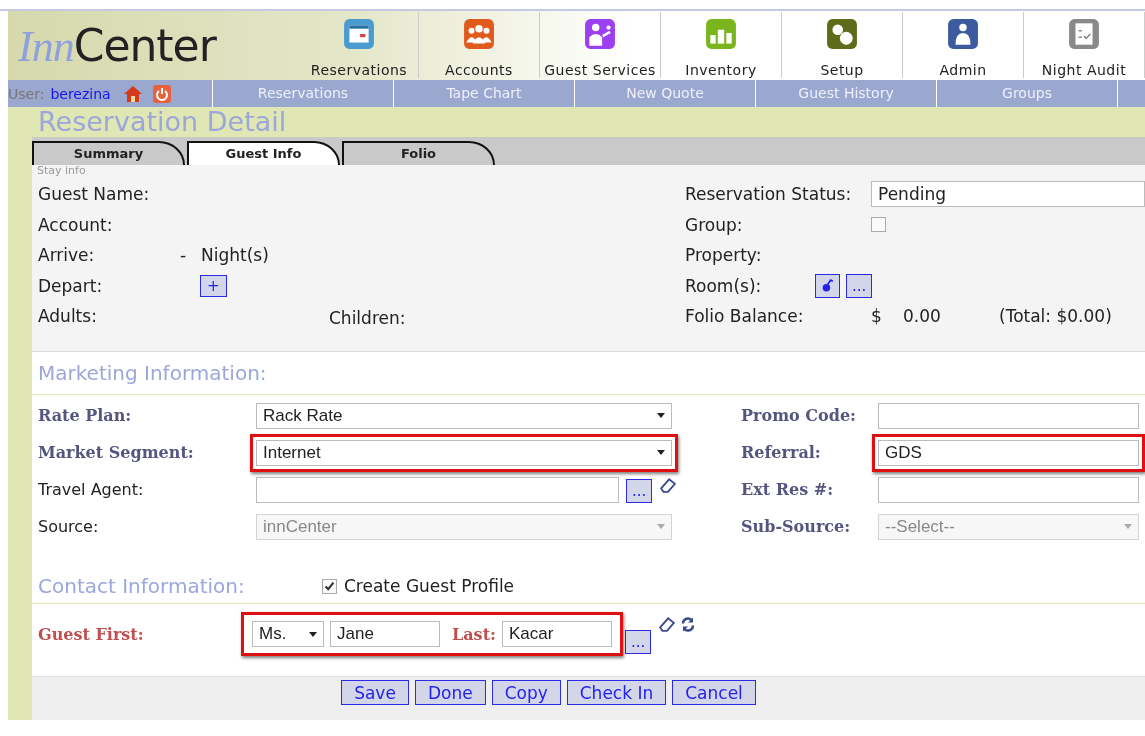  I want to click on module-link: Setup, so click(842, 70).